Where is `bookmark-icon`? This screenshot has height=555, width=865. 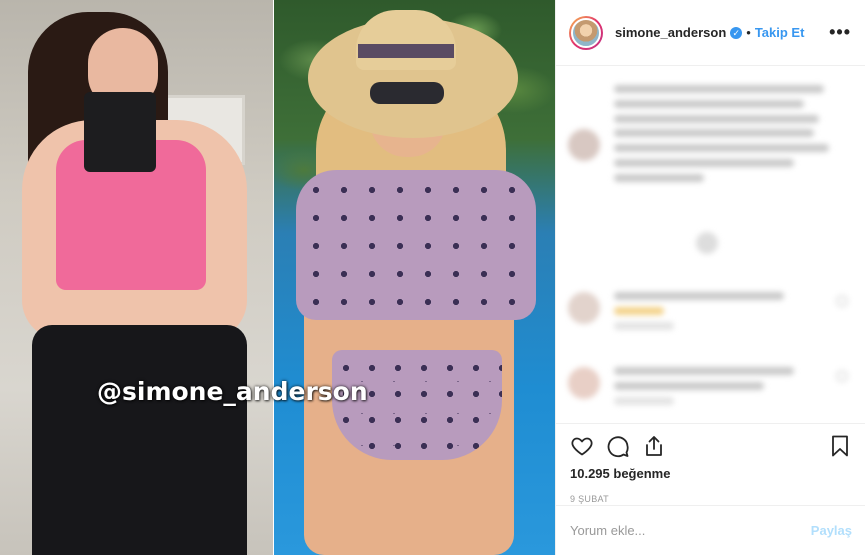 bookmark-icon is located at coordinates (840, 446).